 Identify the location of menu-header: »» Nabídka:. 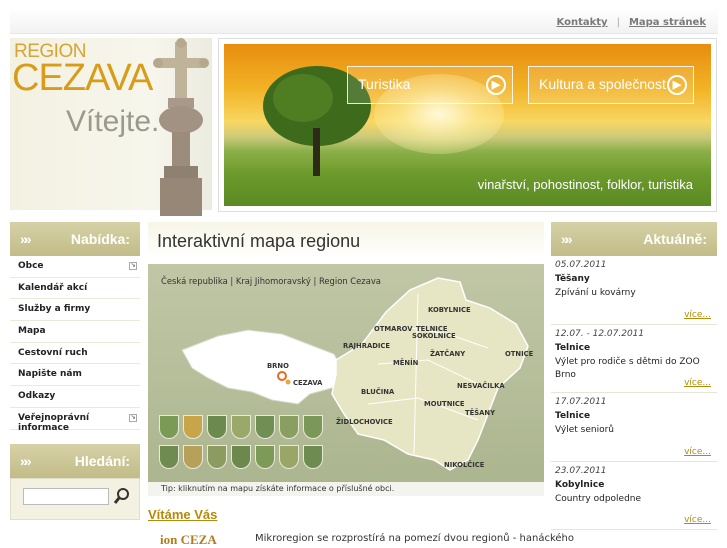
(75, 239).